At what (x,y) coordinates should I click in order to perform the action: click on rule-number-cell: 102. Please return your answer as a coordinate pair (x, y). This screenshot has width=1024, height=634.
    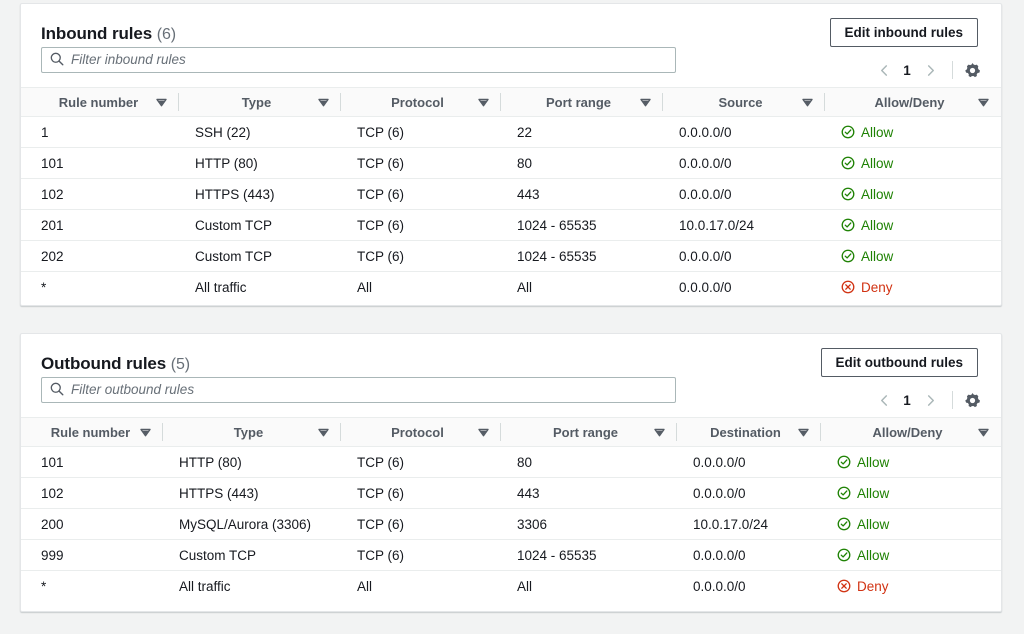
    Looking at the image, I should click on (100, 194).